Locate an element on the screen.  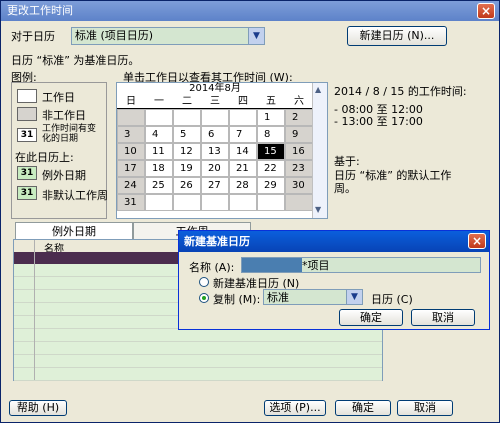
dialog-copy-value: 标准 is located at coordinates (278, 297).